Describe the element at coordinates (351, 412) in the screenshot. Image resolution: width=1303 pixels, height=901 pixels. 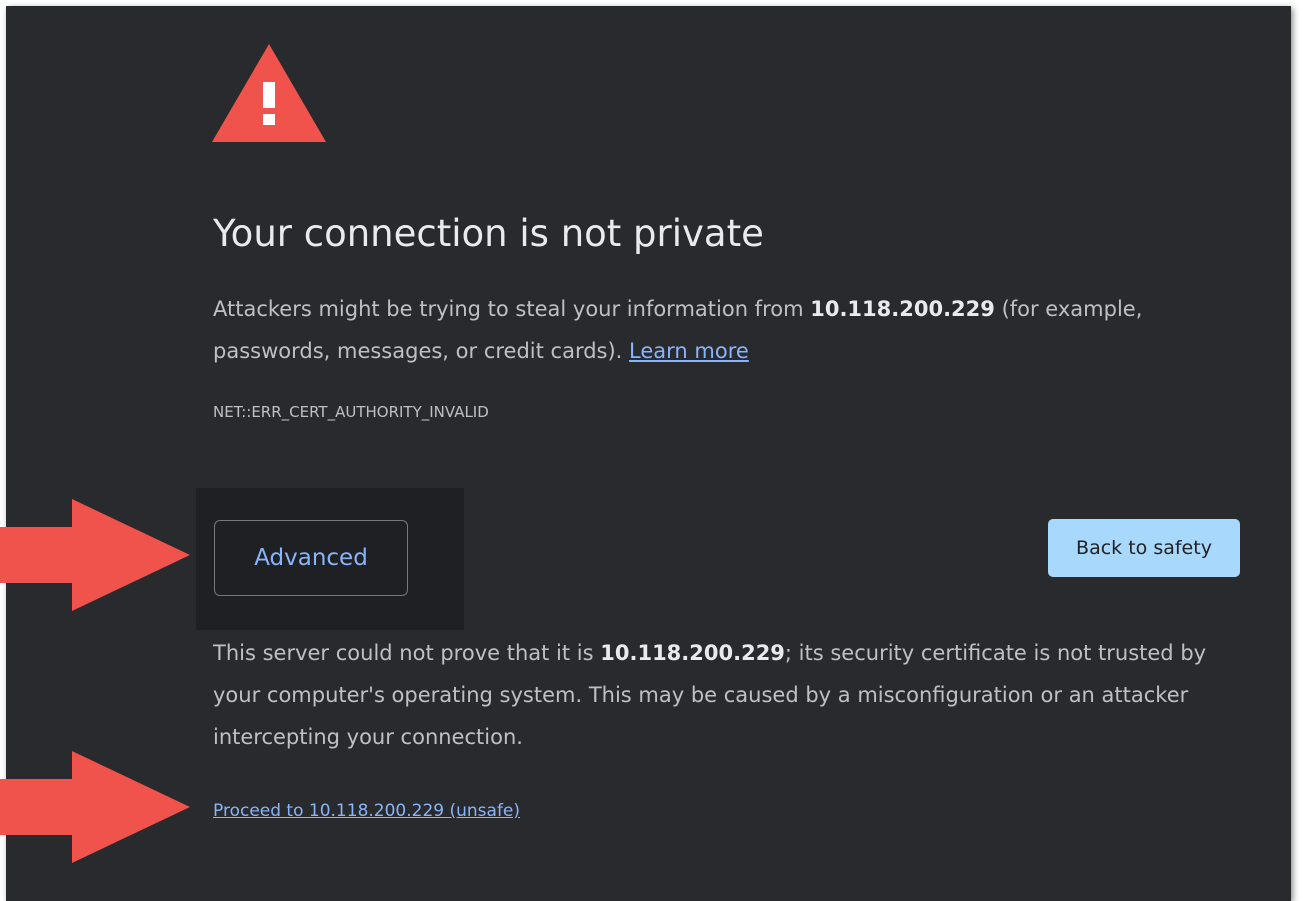
I see `error-code: NET::ERR_CERT_AUTHORITY_INVALID` at that location.